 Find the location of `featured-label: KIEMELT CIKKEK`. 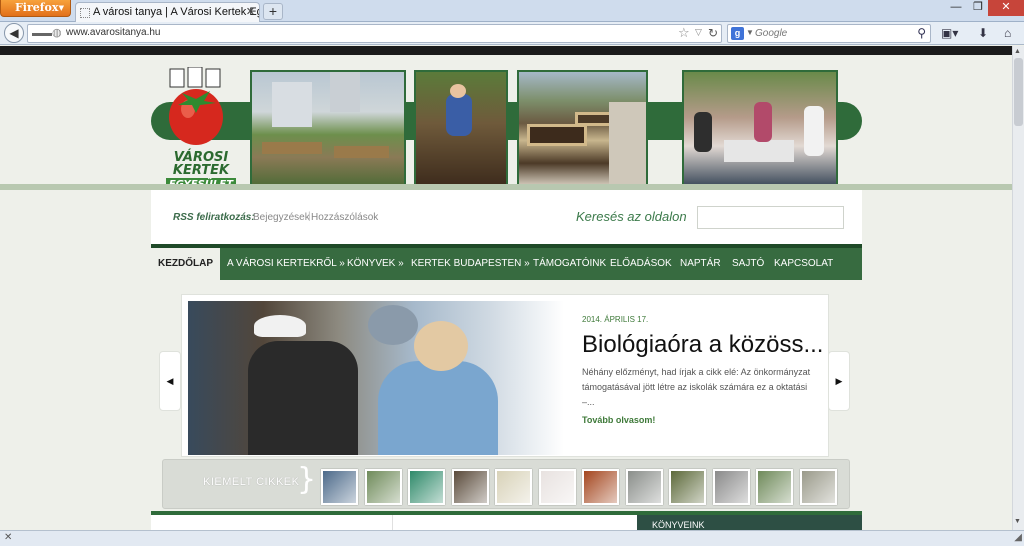

featured-label: KIEMELT CIKKEK is located at coordinates (251, 482).